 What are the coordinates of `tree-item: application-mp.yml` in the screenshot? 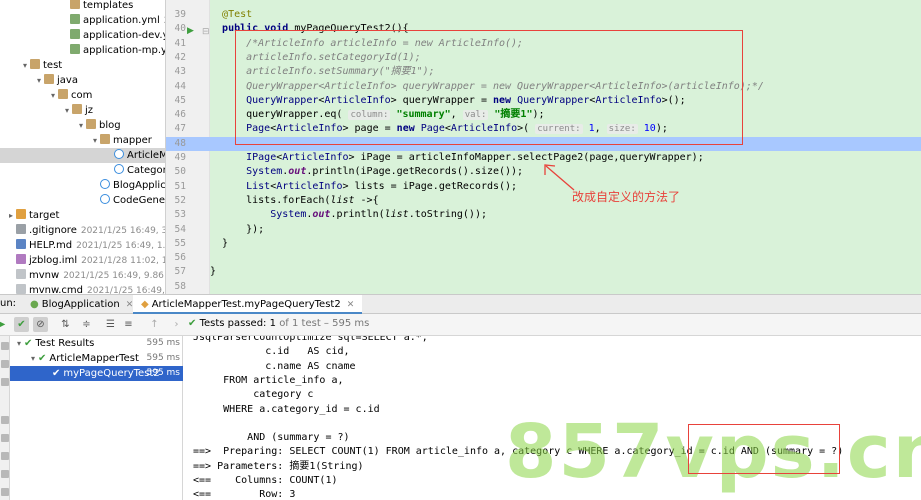 It's located at (82, 50).